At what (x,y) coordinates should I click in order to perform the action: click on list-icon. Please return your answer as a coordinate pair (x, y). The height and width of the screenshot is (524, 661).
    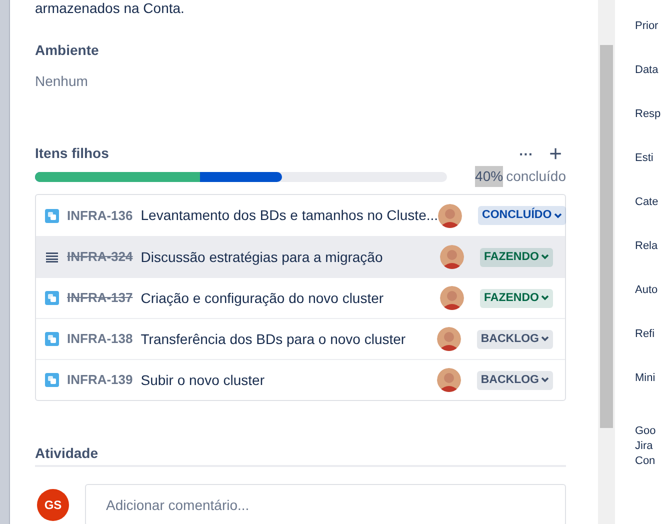
    Looking at the image, I should click on (52, 257).